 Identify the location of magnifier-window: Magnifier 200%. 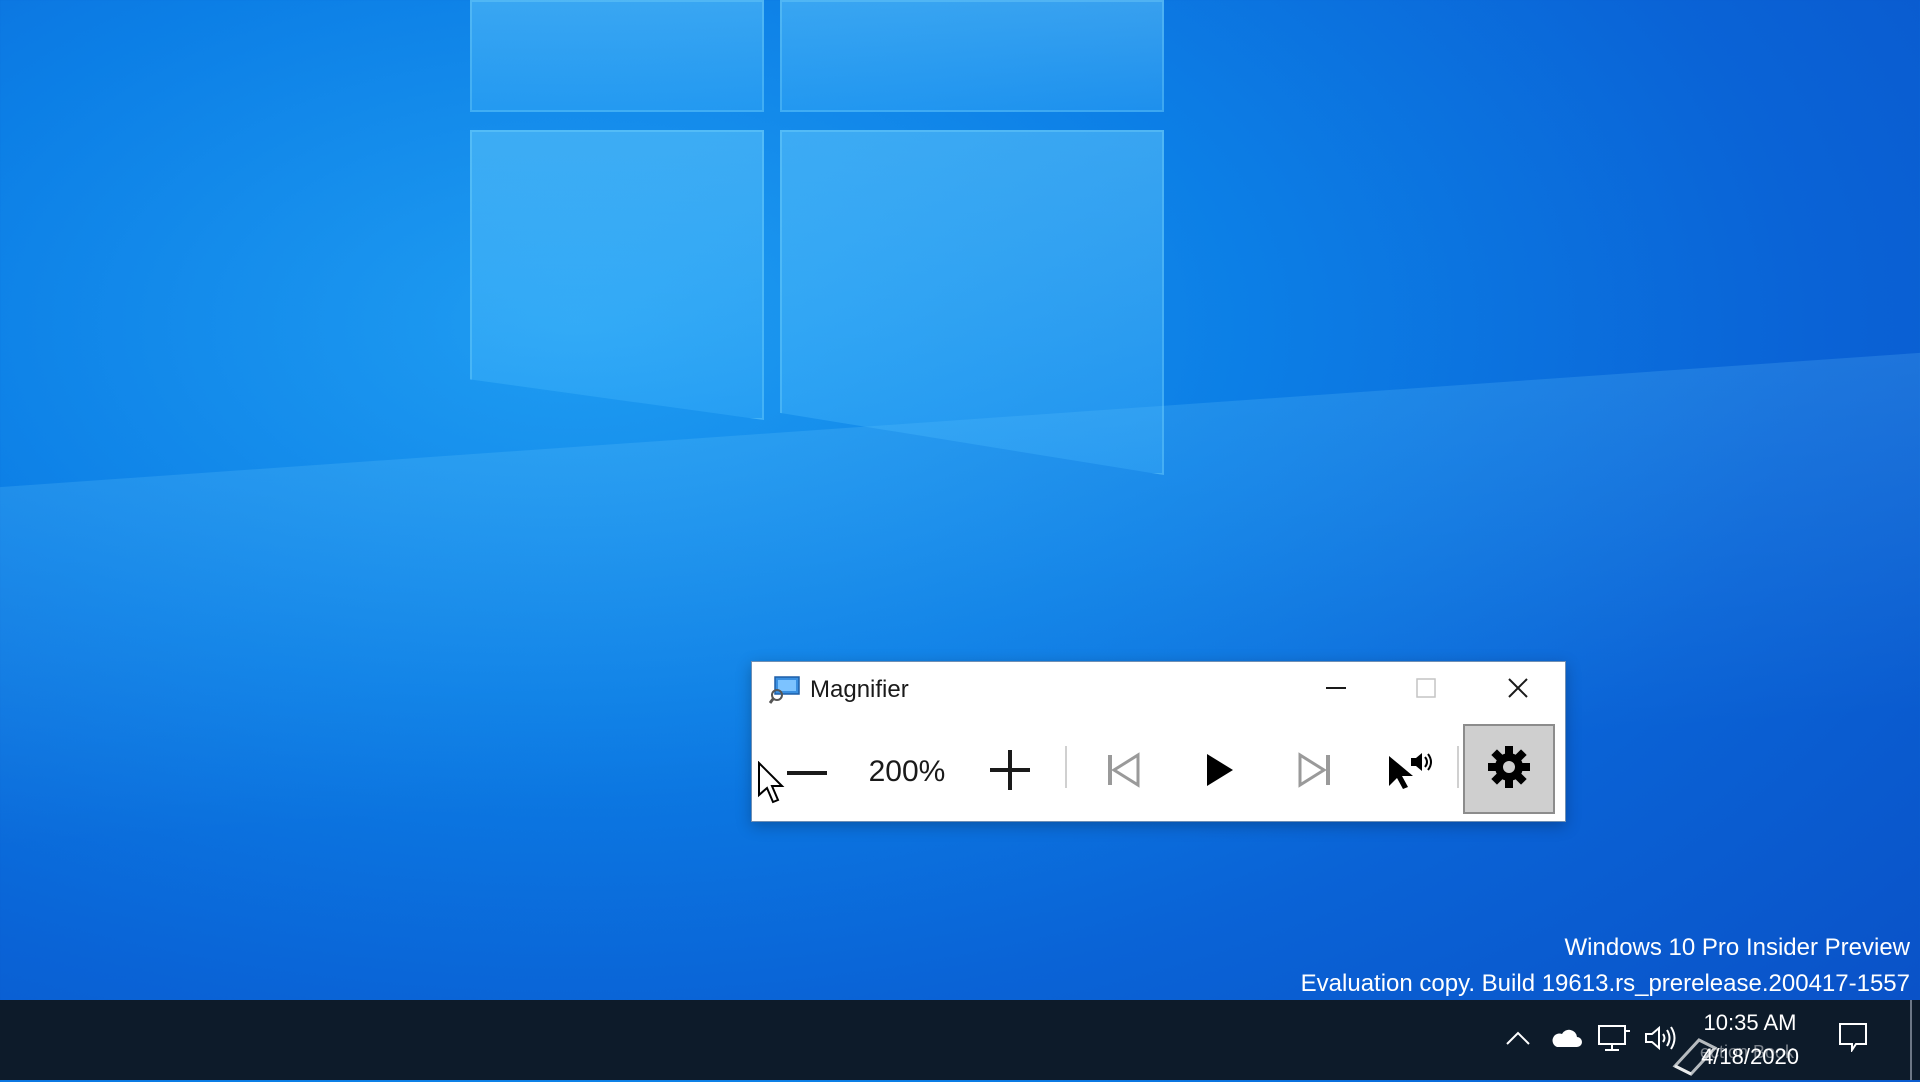
(1158, 741).